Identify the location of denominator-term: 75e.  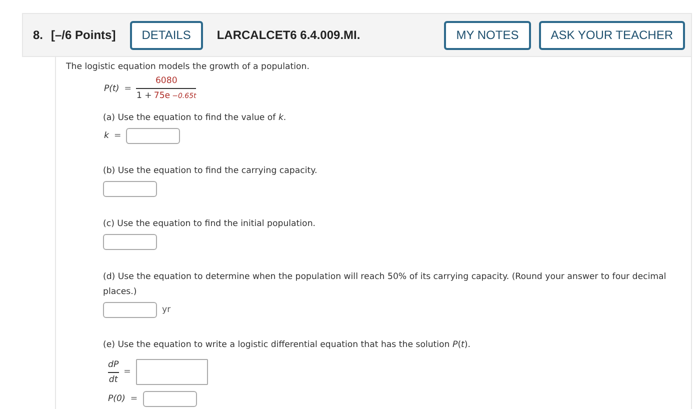
(162, 96).